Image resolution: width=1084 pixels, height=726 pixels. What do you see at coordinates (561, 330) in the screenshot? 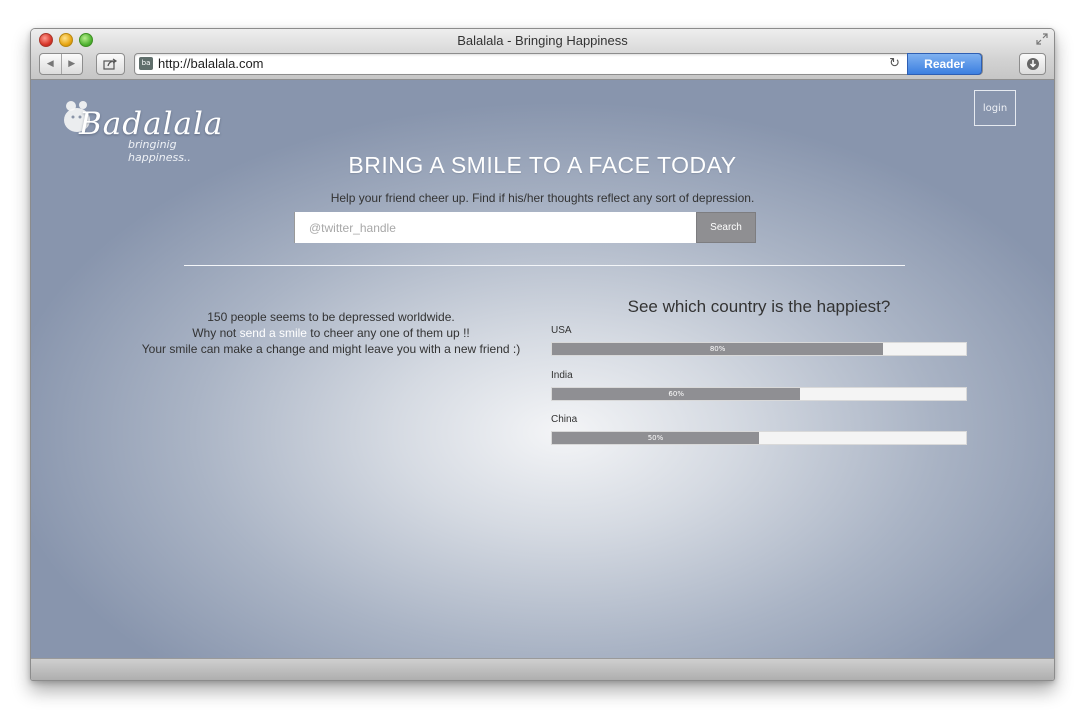
I see `bar-category-label: USA` at bounding box center [561, 330].